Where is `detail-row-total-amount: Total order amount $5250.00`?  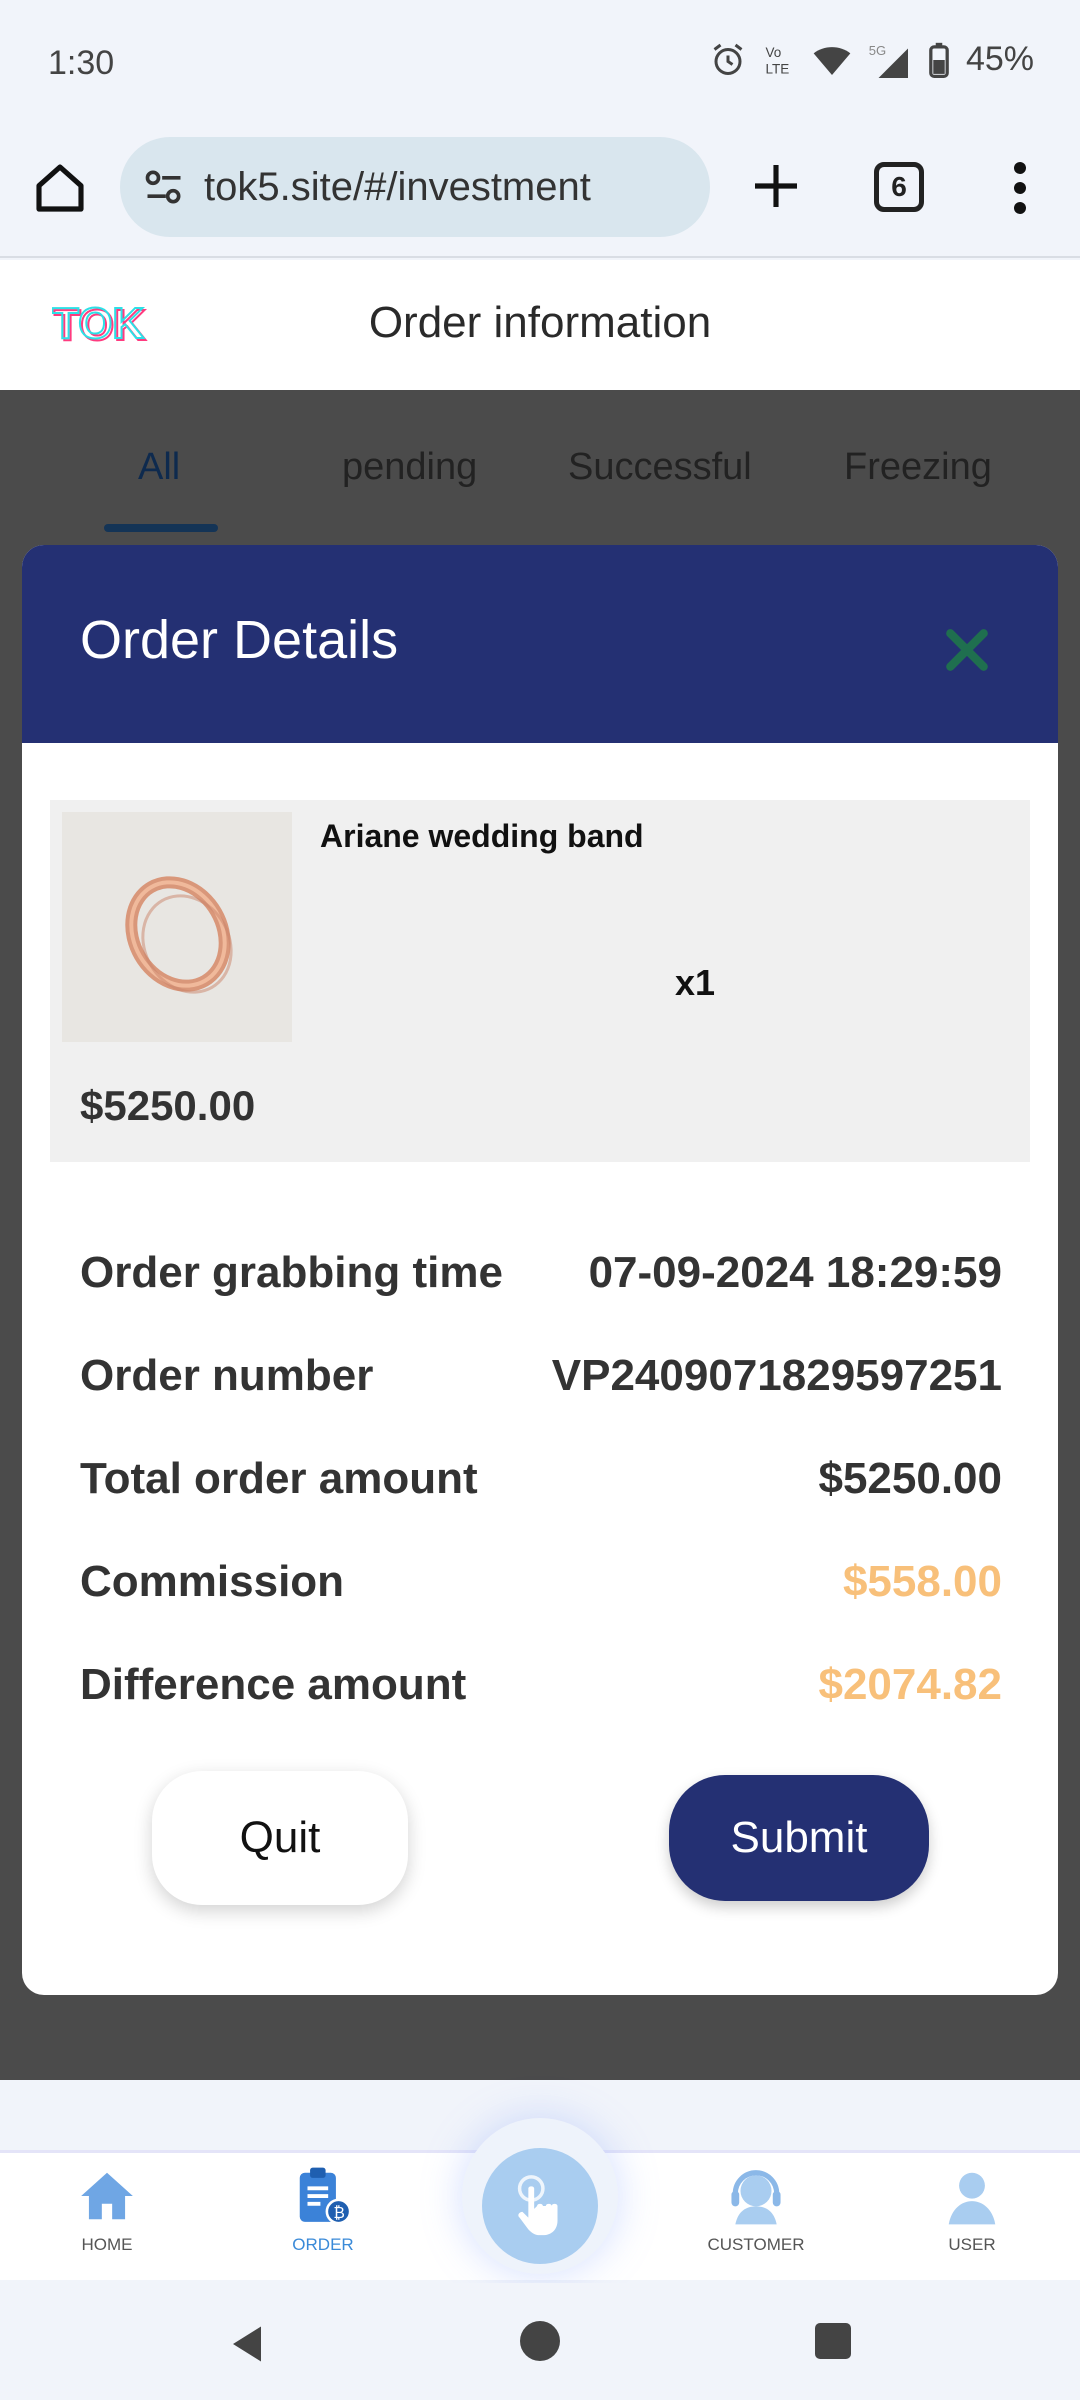
detail-row-total-amount: Total order amount $5250.00 is located at coordinates (541, 1479).